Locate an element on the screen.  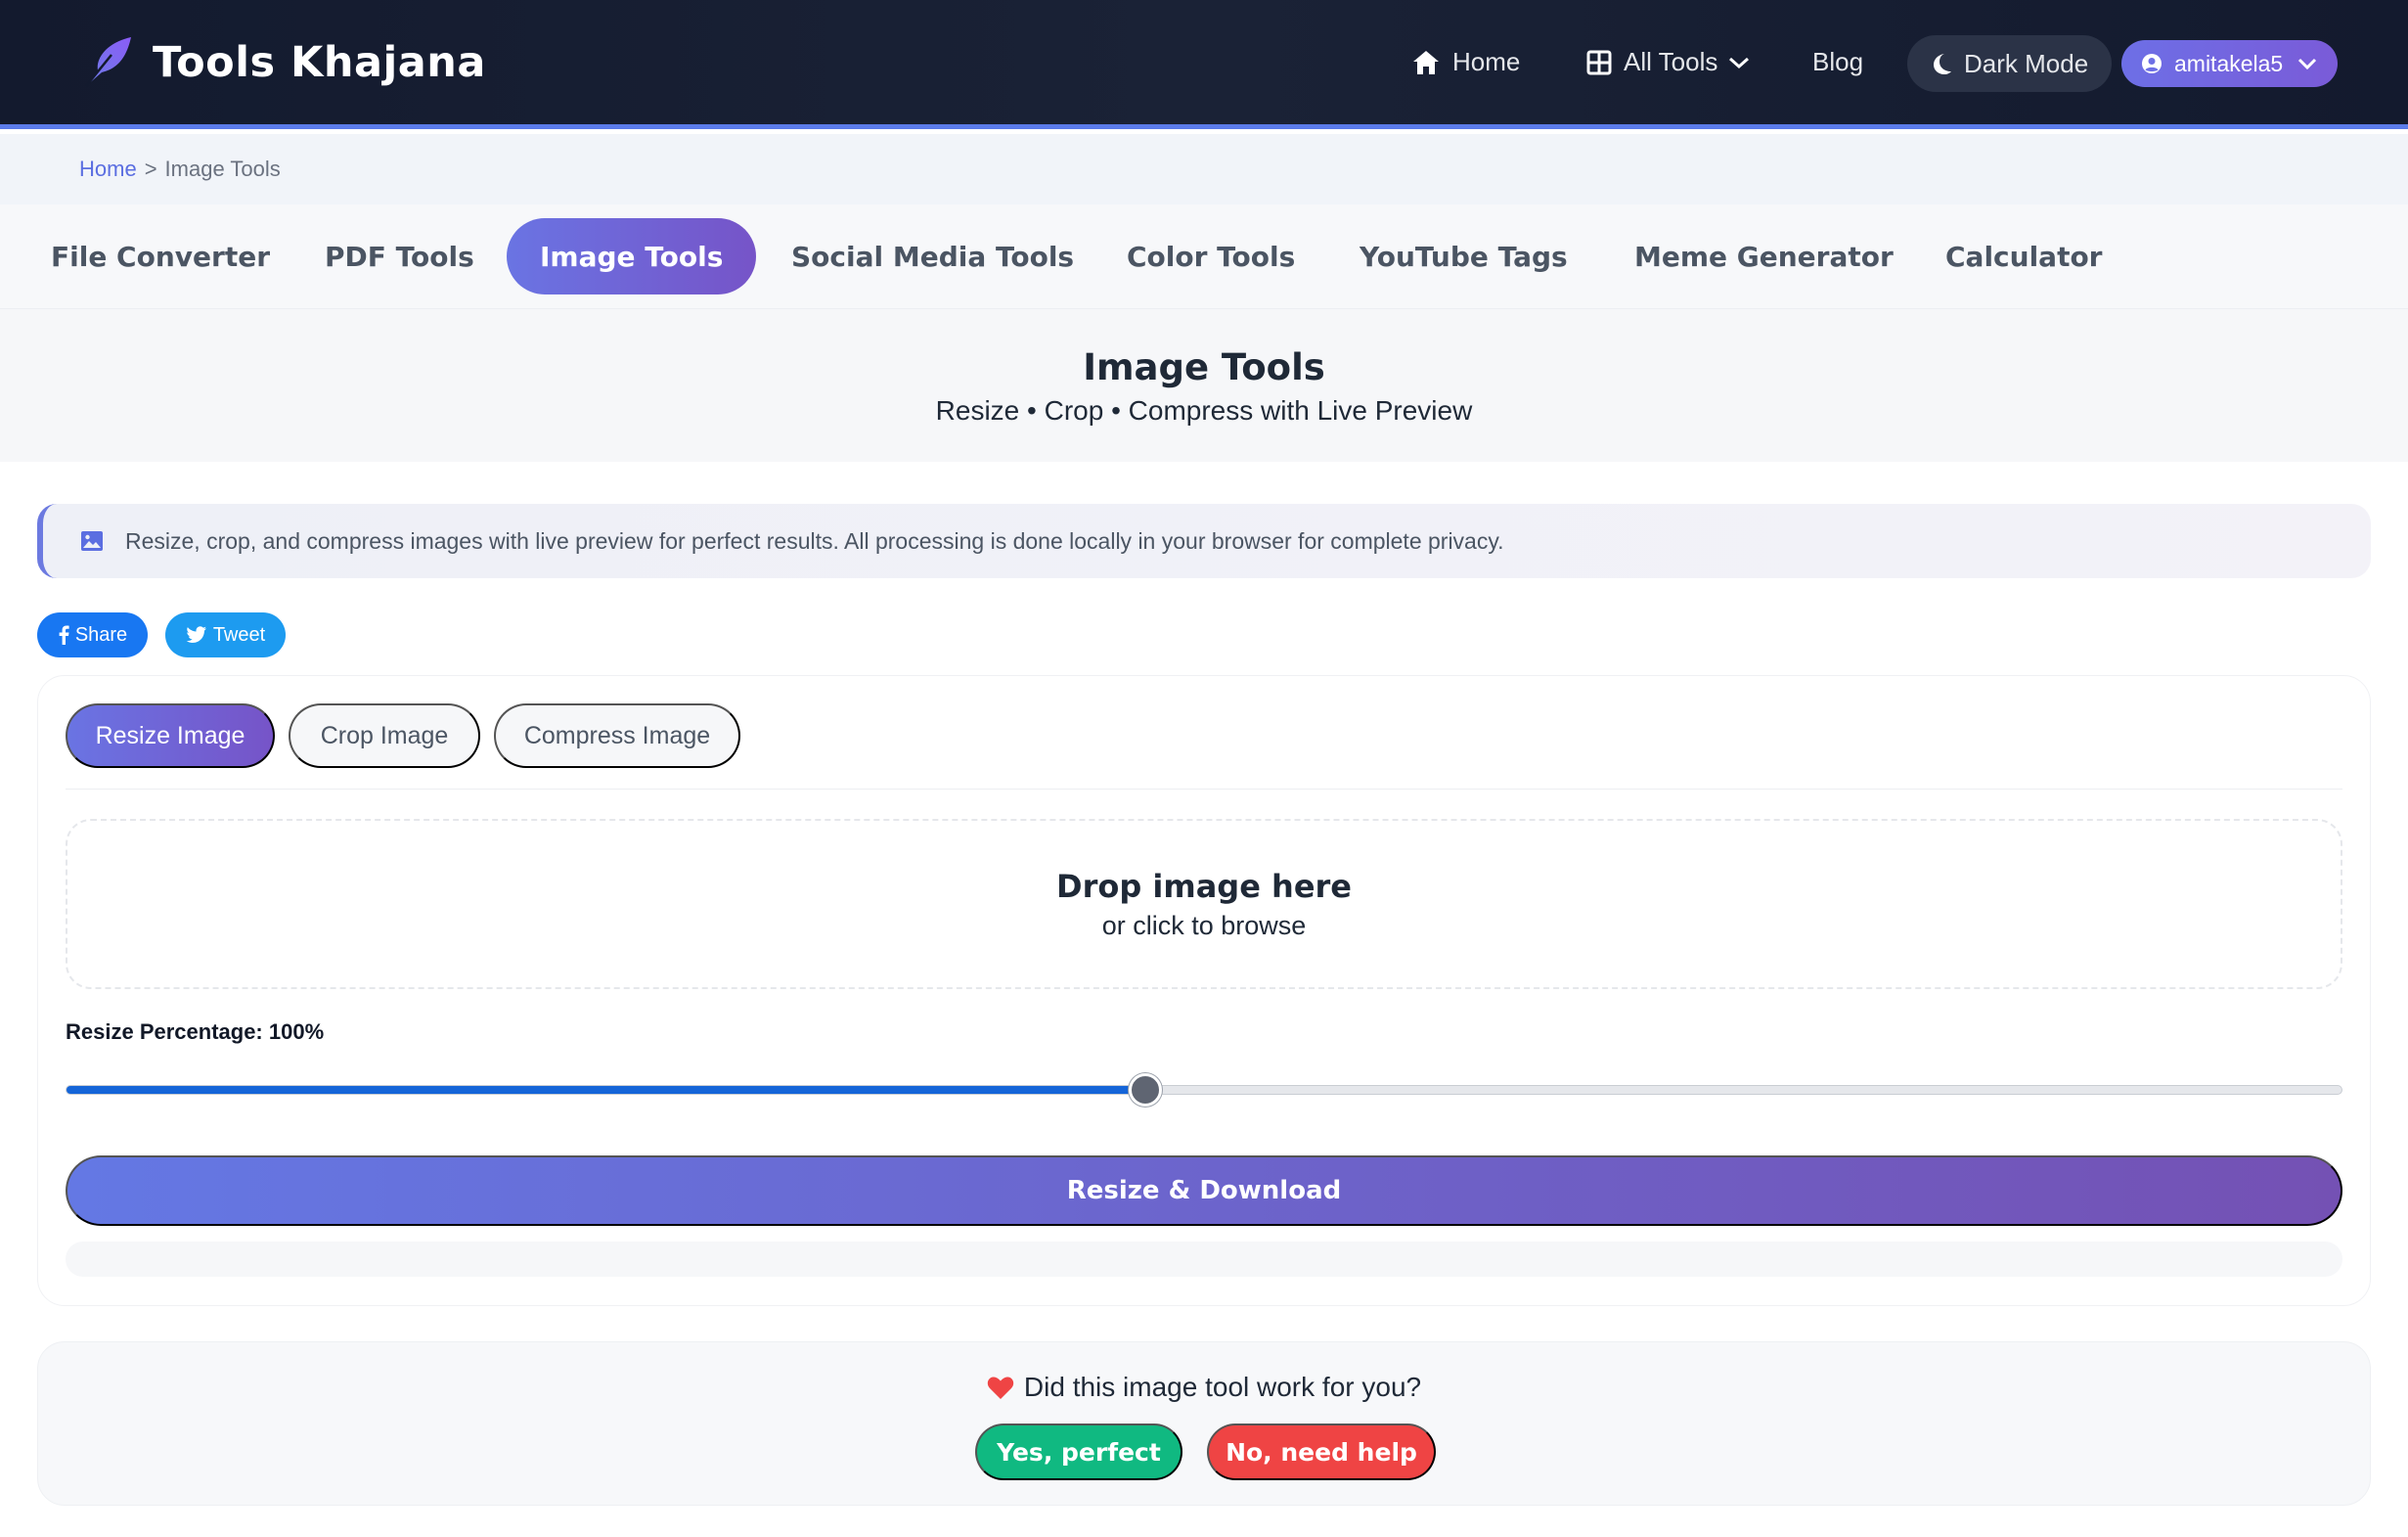
twitter-tweet-button: Tweet is located at coordinates (226, 634).